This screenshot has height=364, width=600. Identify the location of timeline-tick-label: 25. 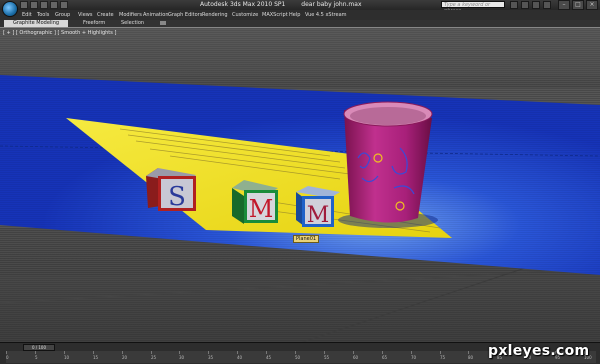
(154, 357).